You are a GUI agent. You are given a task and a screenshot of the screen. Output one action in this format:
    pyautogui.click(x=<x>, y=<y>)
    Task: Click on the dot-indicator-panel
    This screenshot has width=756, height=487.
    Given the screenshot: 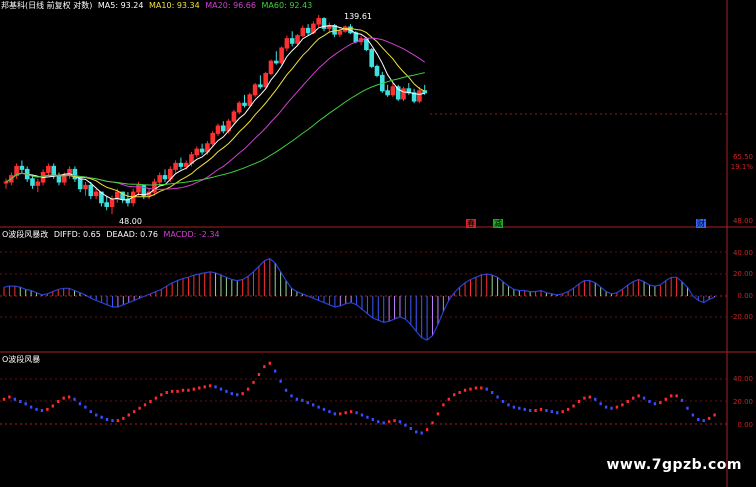 What is the action you would take?
    pyautogui.click(x=359, y=398)
    